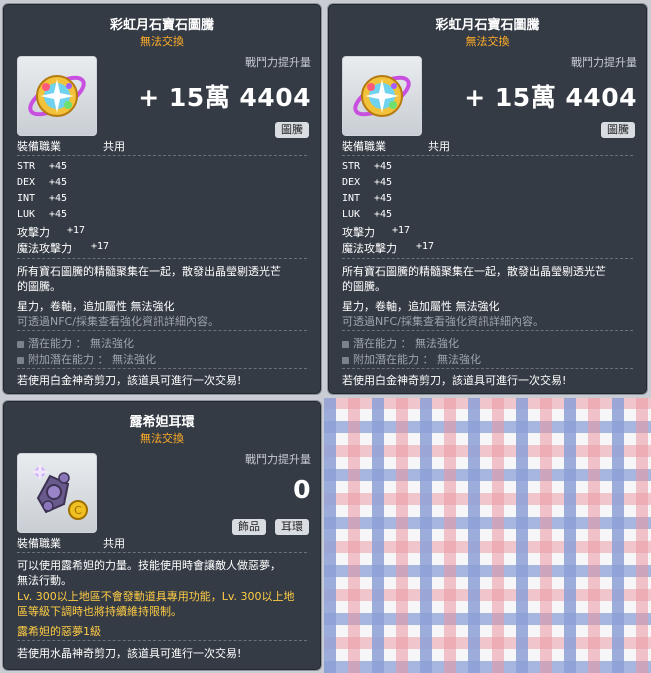 The height and width of the screenshot is (673, 651). I want to click on item-icon-frame: C, so click(57, 493).